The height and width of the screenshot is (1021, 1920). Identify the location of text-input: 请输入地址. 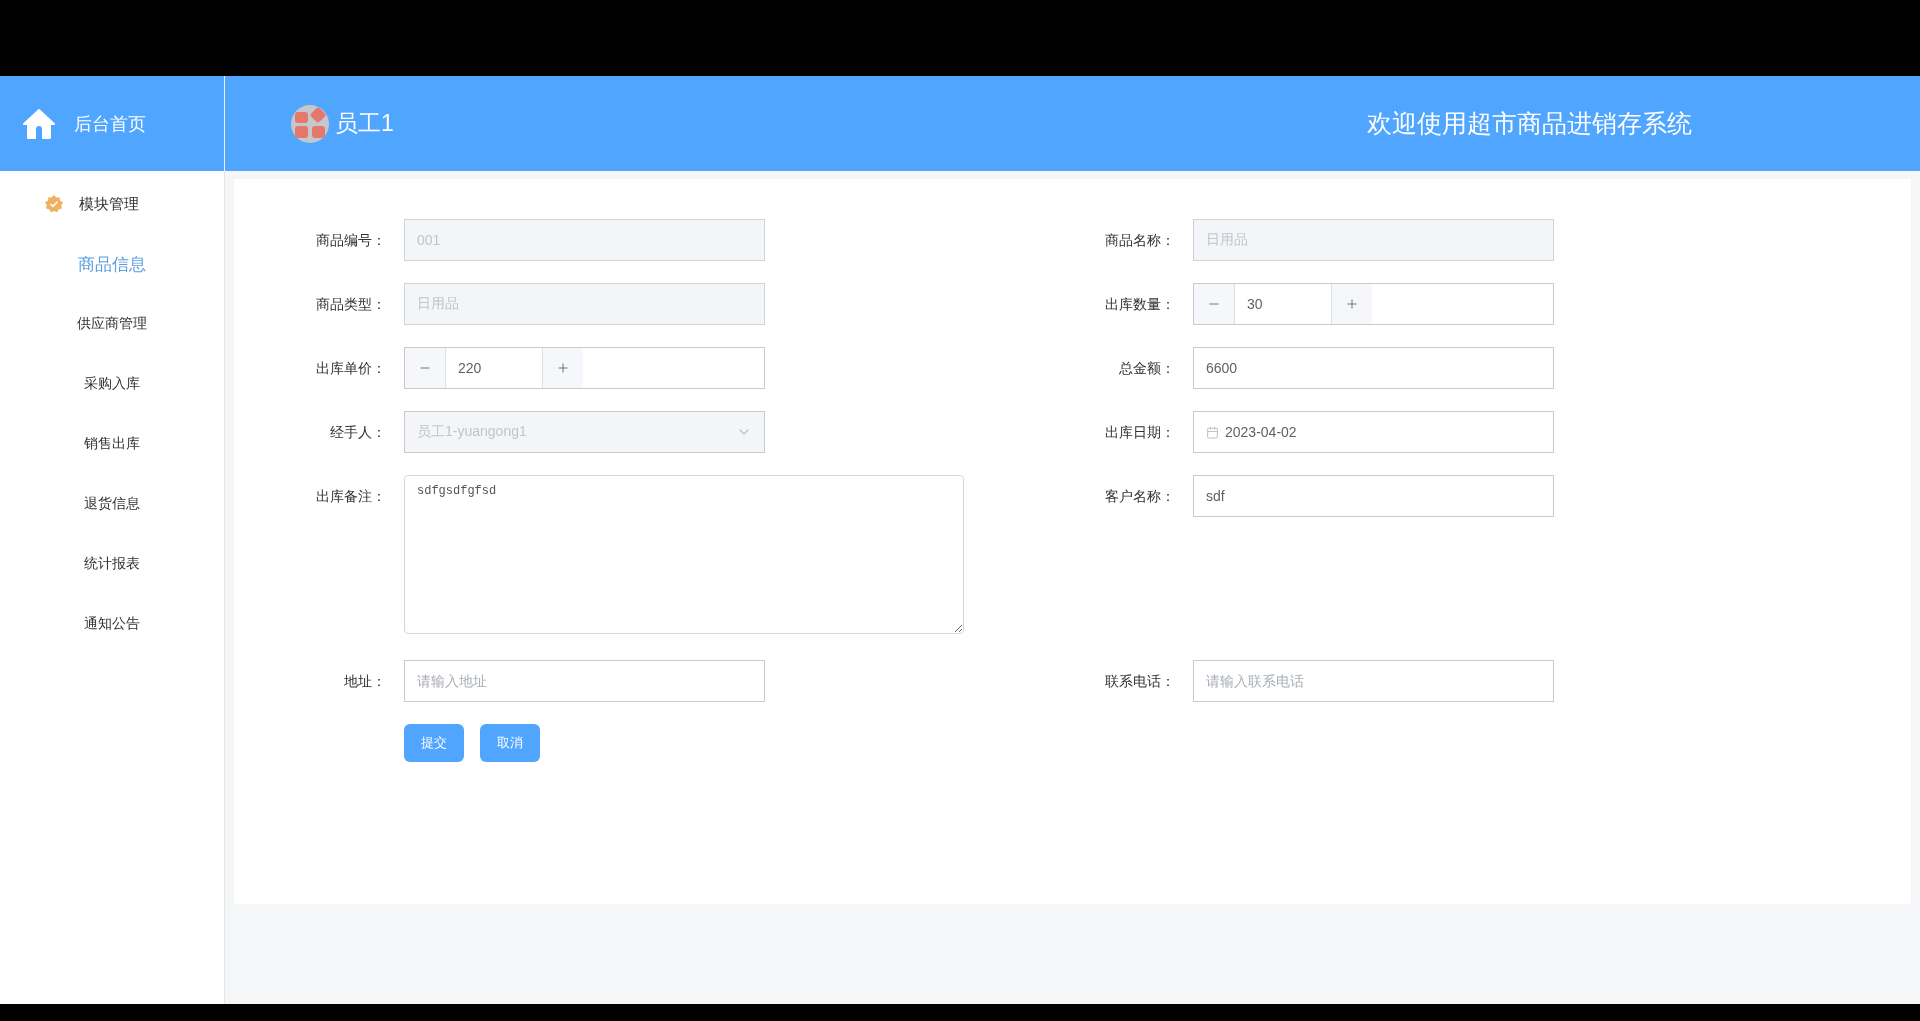
(584, 681).